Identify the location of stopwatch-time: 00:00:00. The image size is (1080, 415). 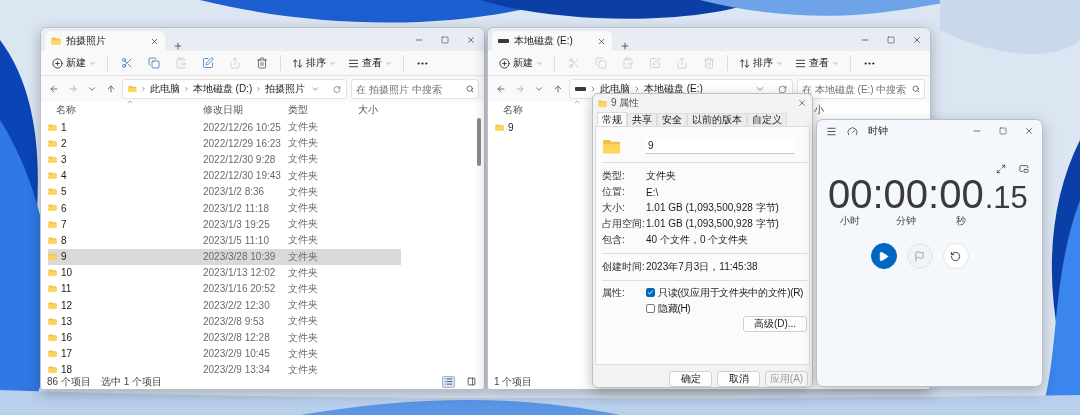
(906, 194).